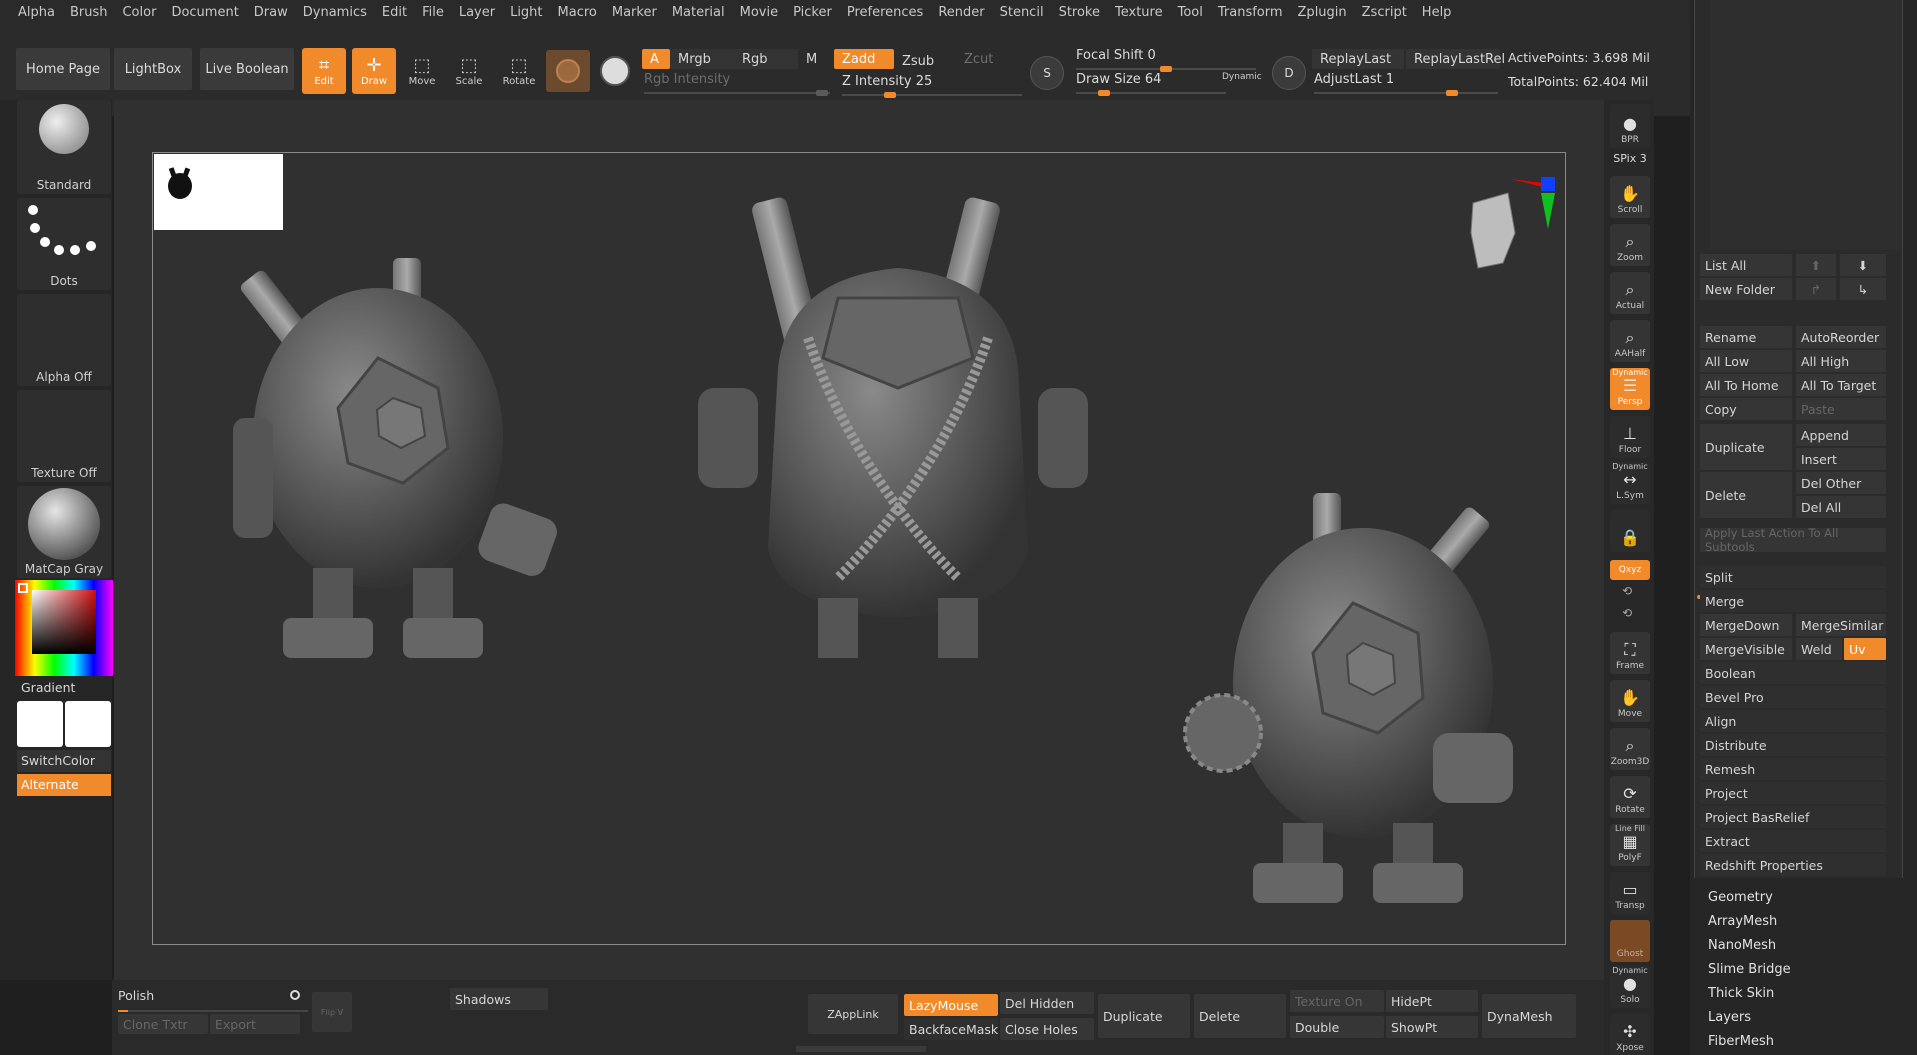  Describe the element at coordinates (1630, 749) in the screenshot. I see `zoom3d-button: ⌕ Zoom3D` at that location.